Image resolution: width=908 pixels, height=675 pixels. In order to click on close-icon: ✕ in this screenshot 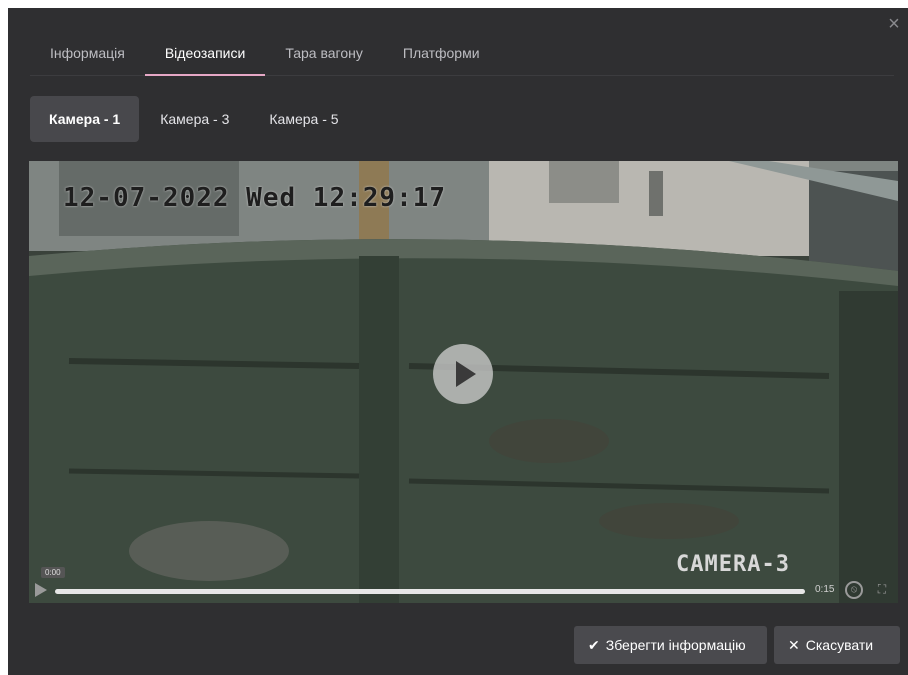, I will do `click(794, 645)`.